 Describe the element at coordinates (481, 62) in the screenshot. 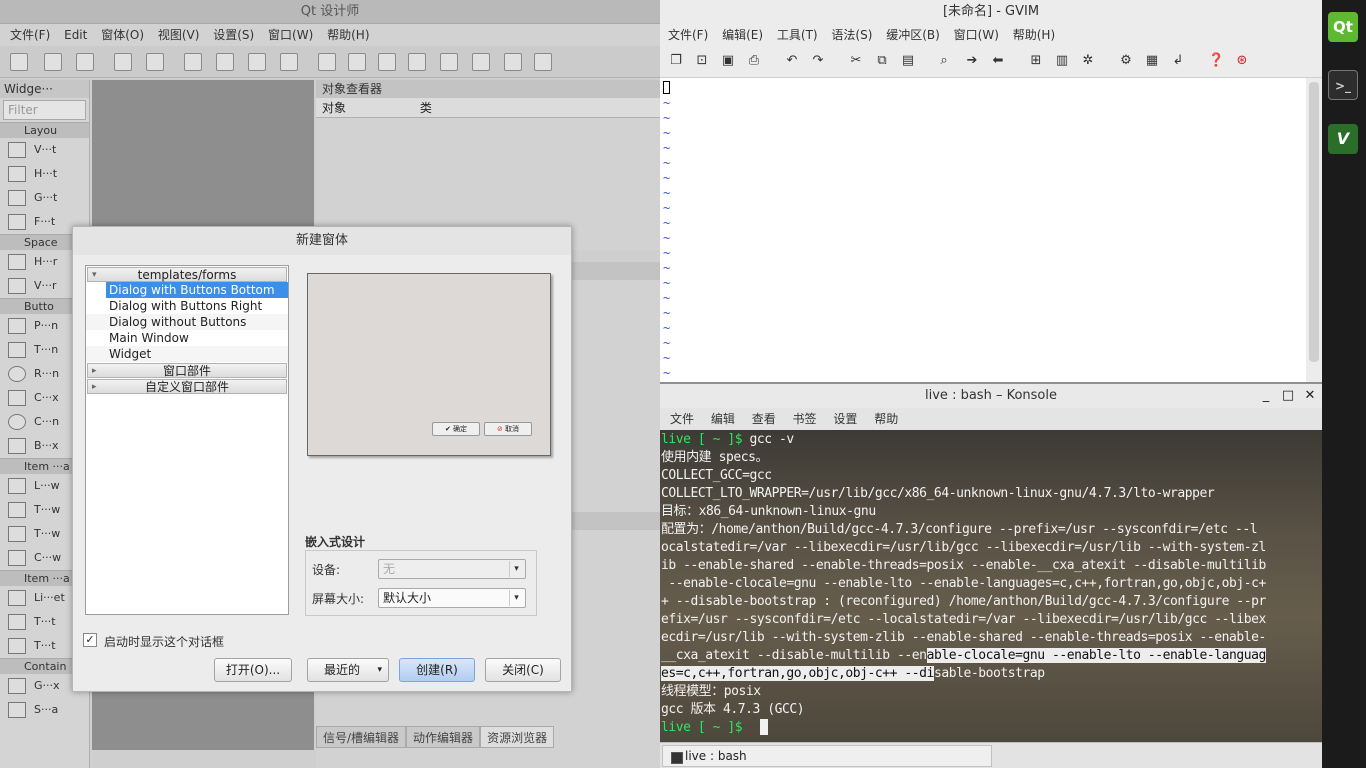

I see `layout-form-icon` at that location.